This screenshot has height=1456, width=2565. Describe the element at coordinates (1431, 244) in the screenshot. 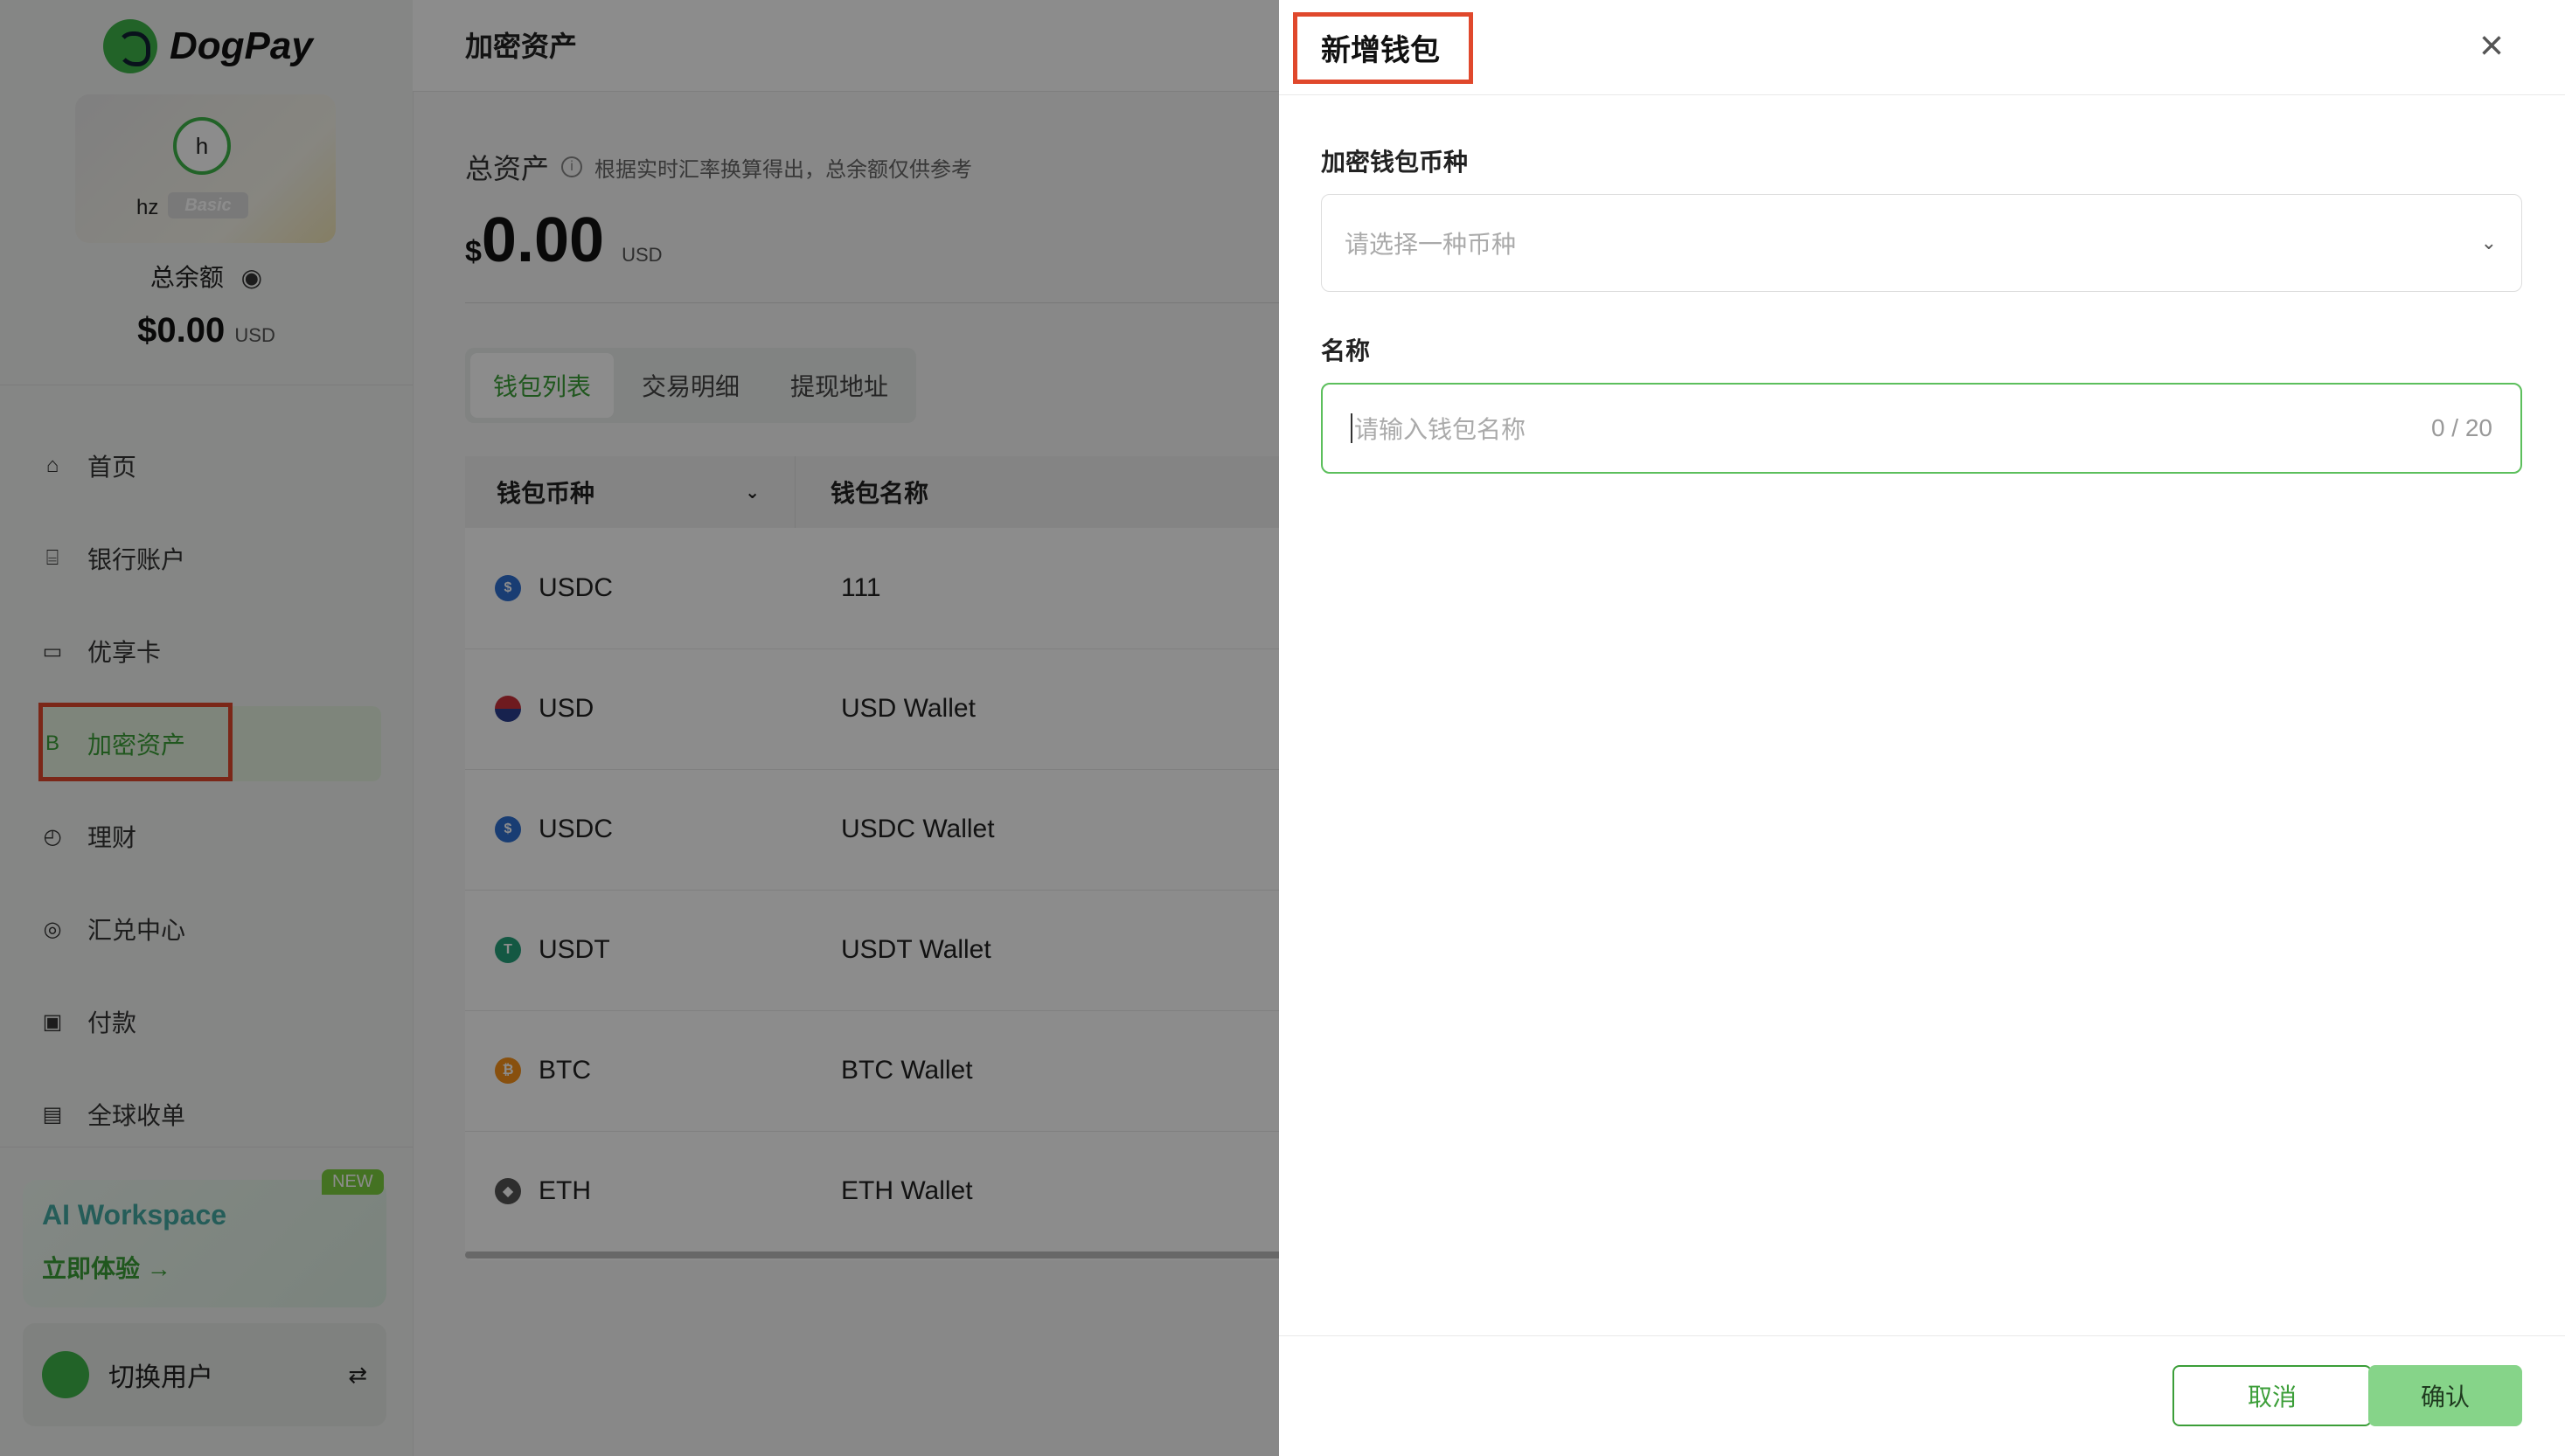

I see `currency-select-placeholder: 请选择一种币种` at that location.